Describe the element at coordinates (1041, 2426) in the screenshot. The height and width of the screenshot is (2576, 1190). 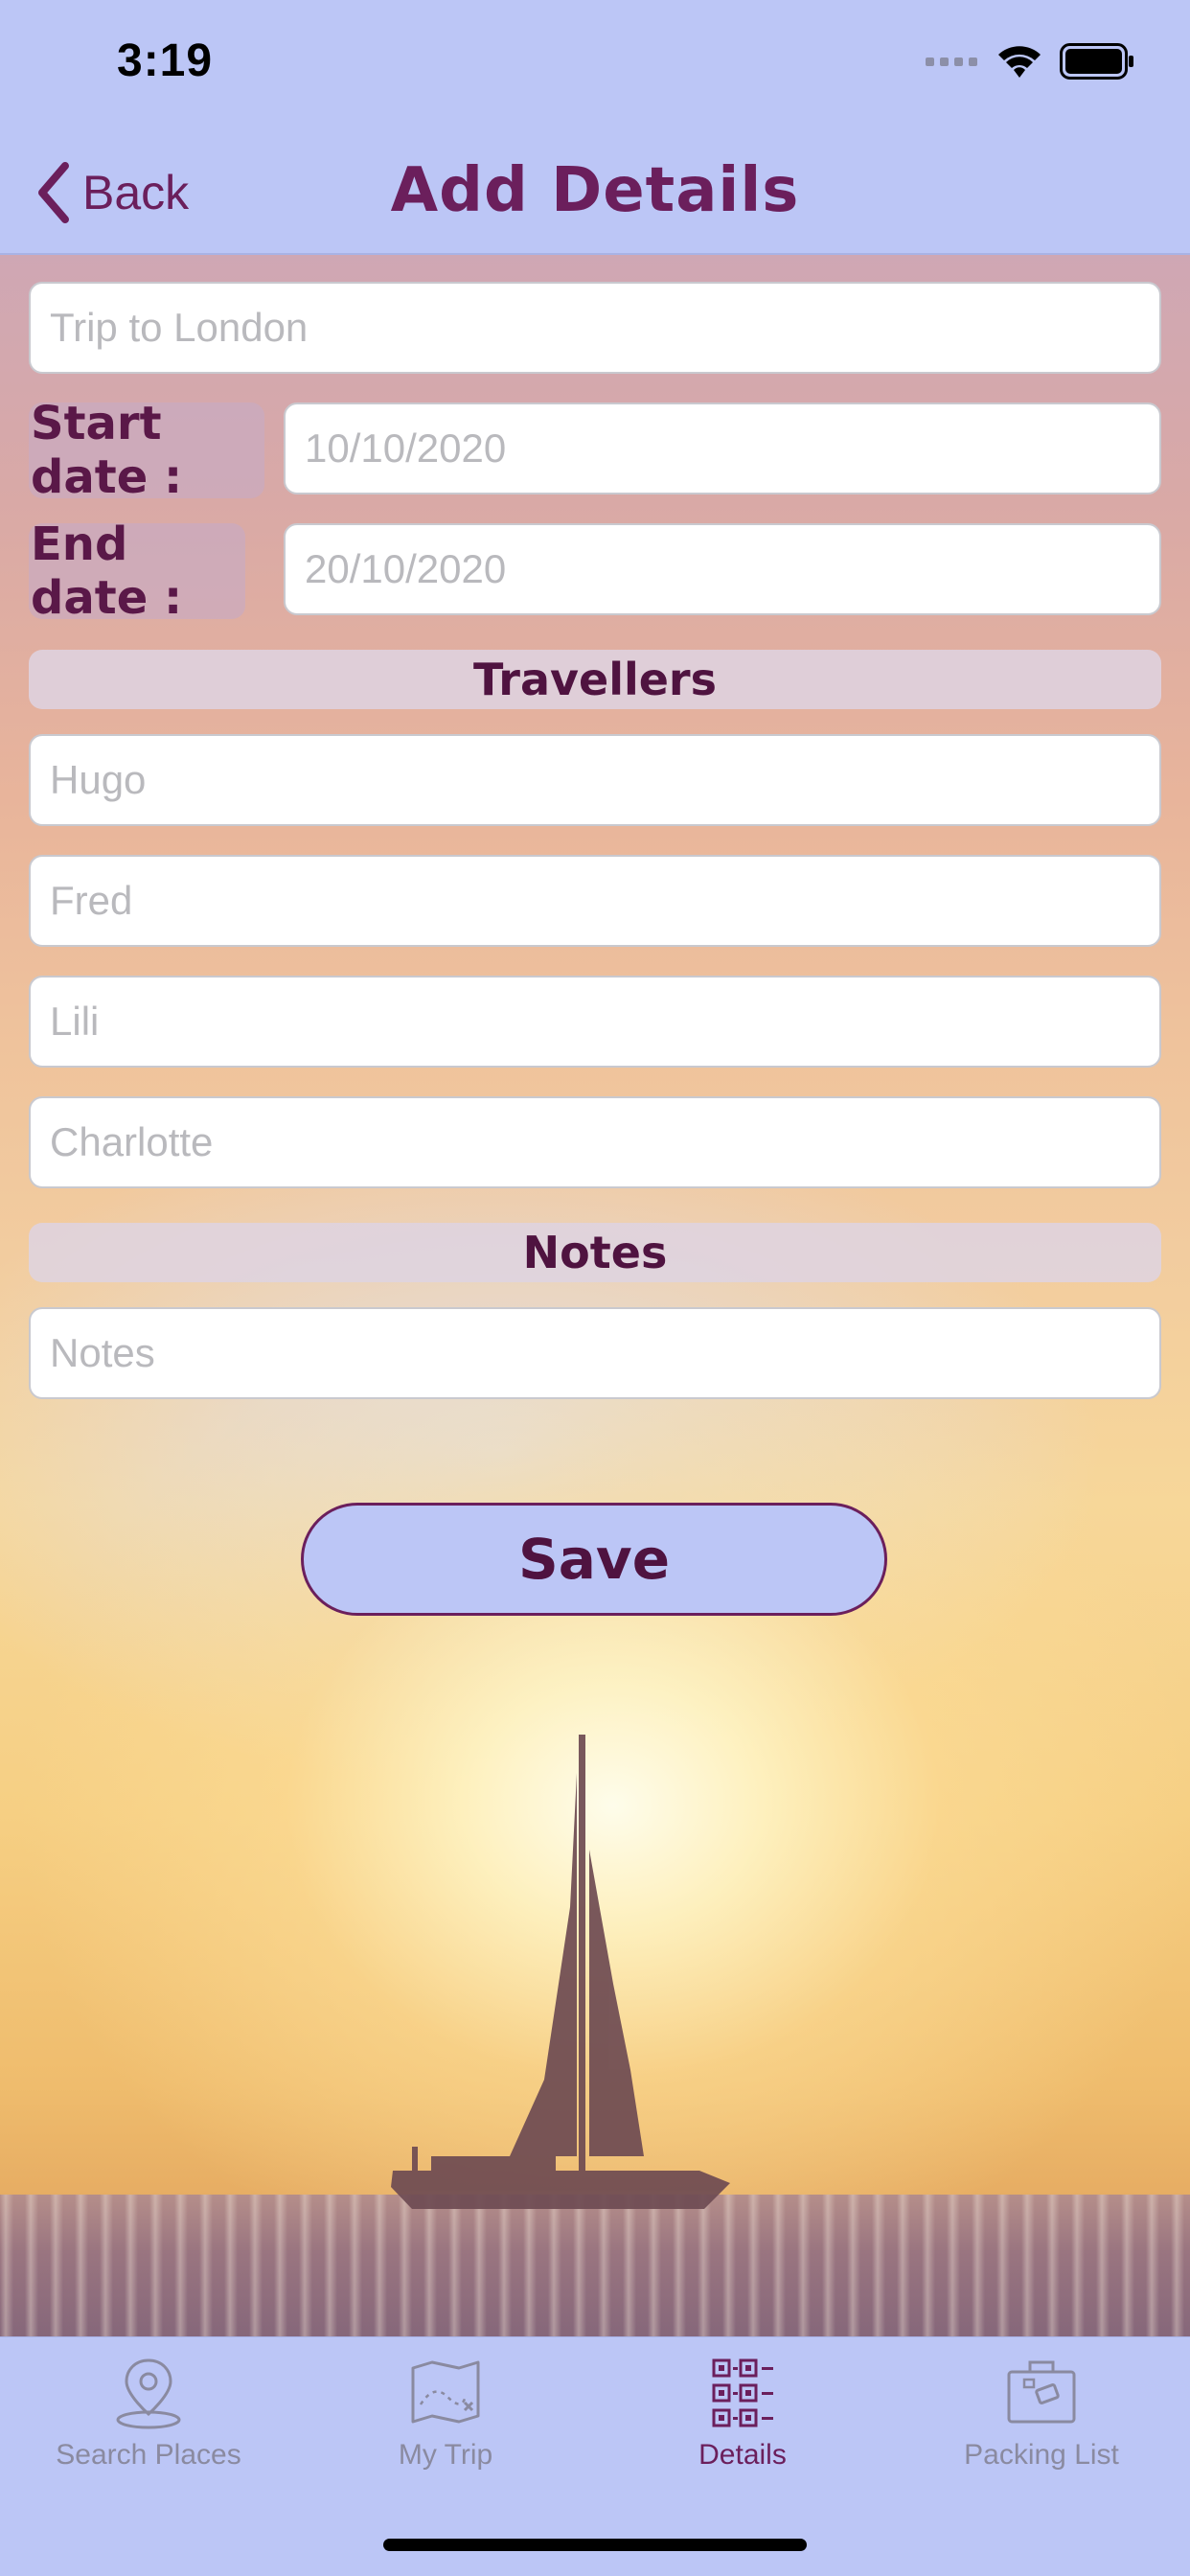
I see `tab-packing-list: Packing List` at that location.